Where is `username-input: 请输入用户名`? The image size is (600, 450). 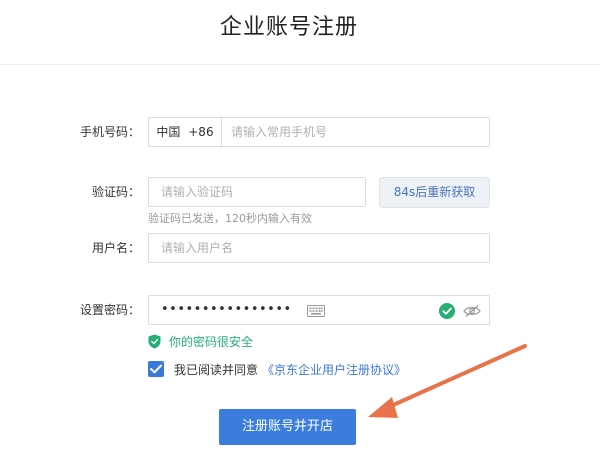 username-input: 请输入用户名 is located at coordinates (197, 248).